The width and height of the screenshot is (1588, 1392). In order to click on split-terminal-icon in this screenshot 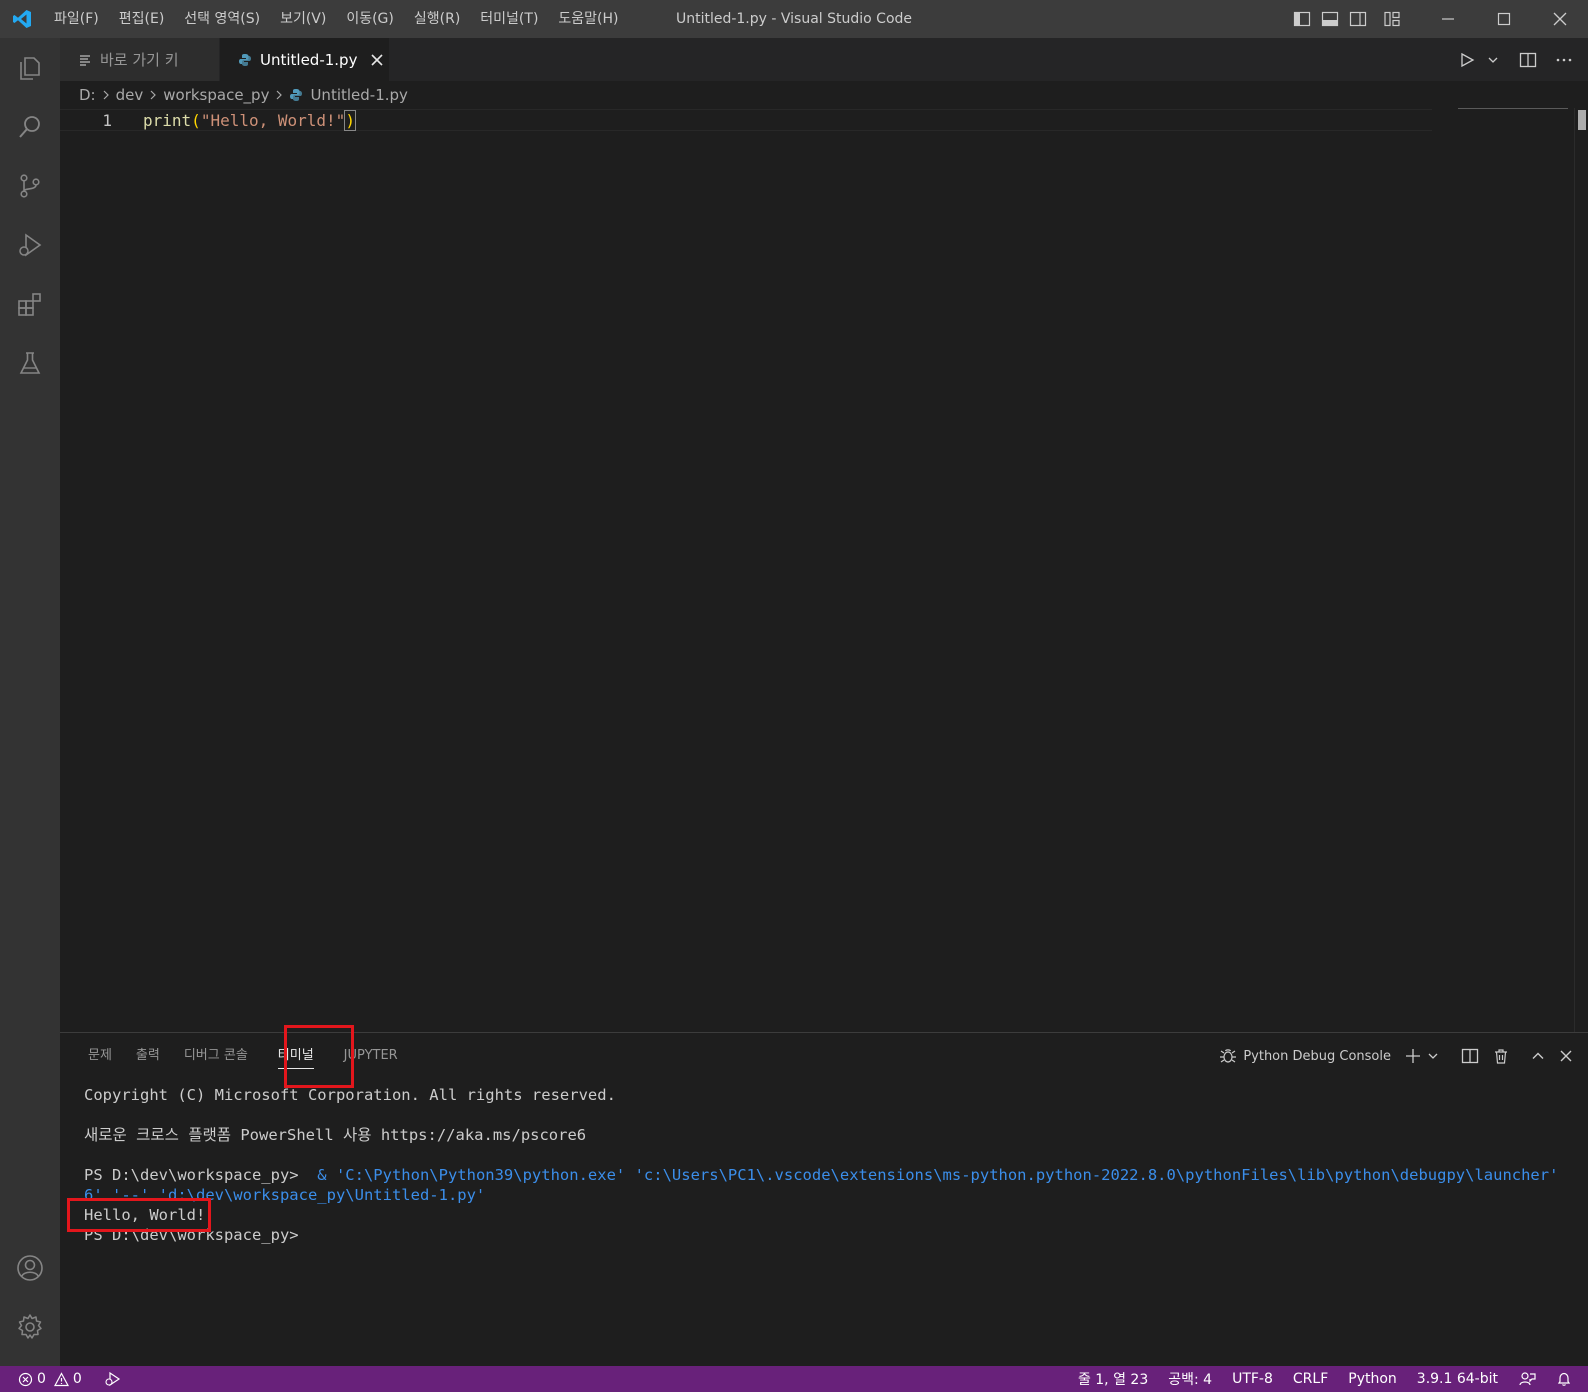, I will do `click(1470, 1056)`.